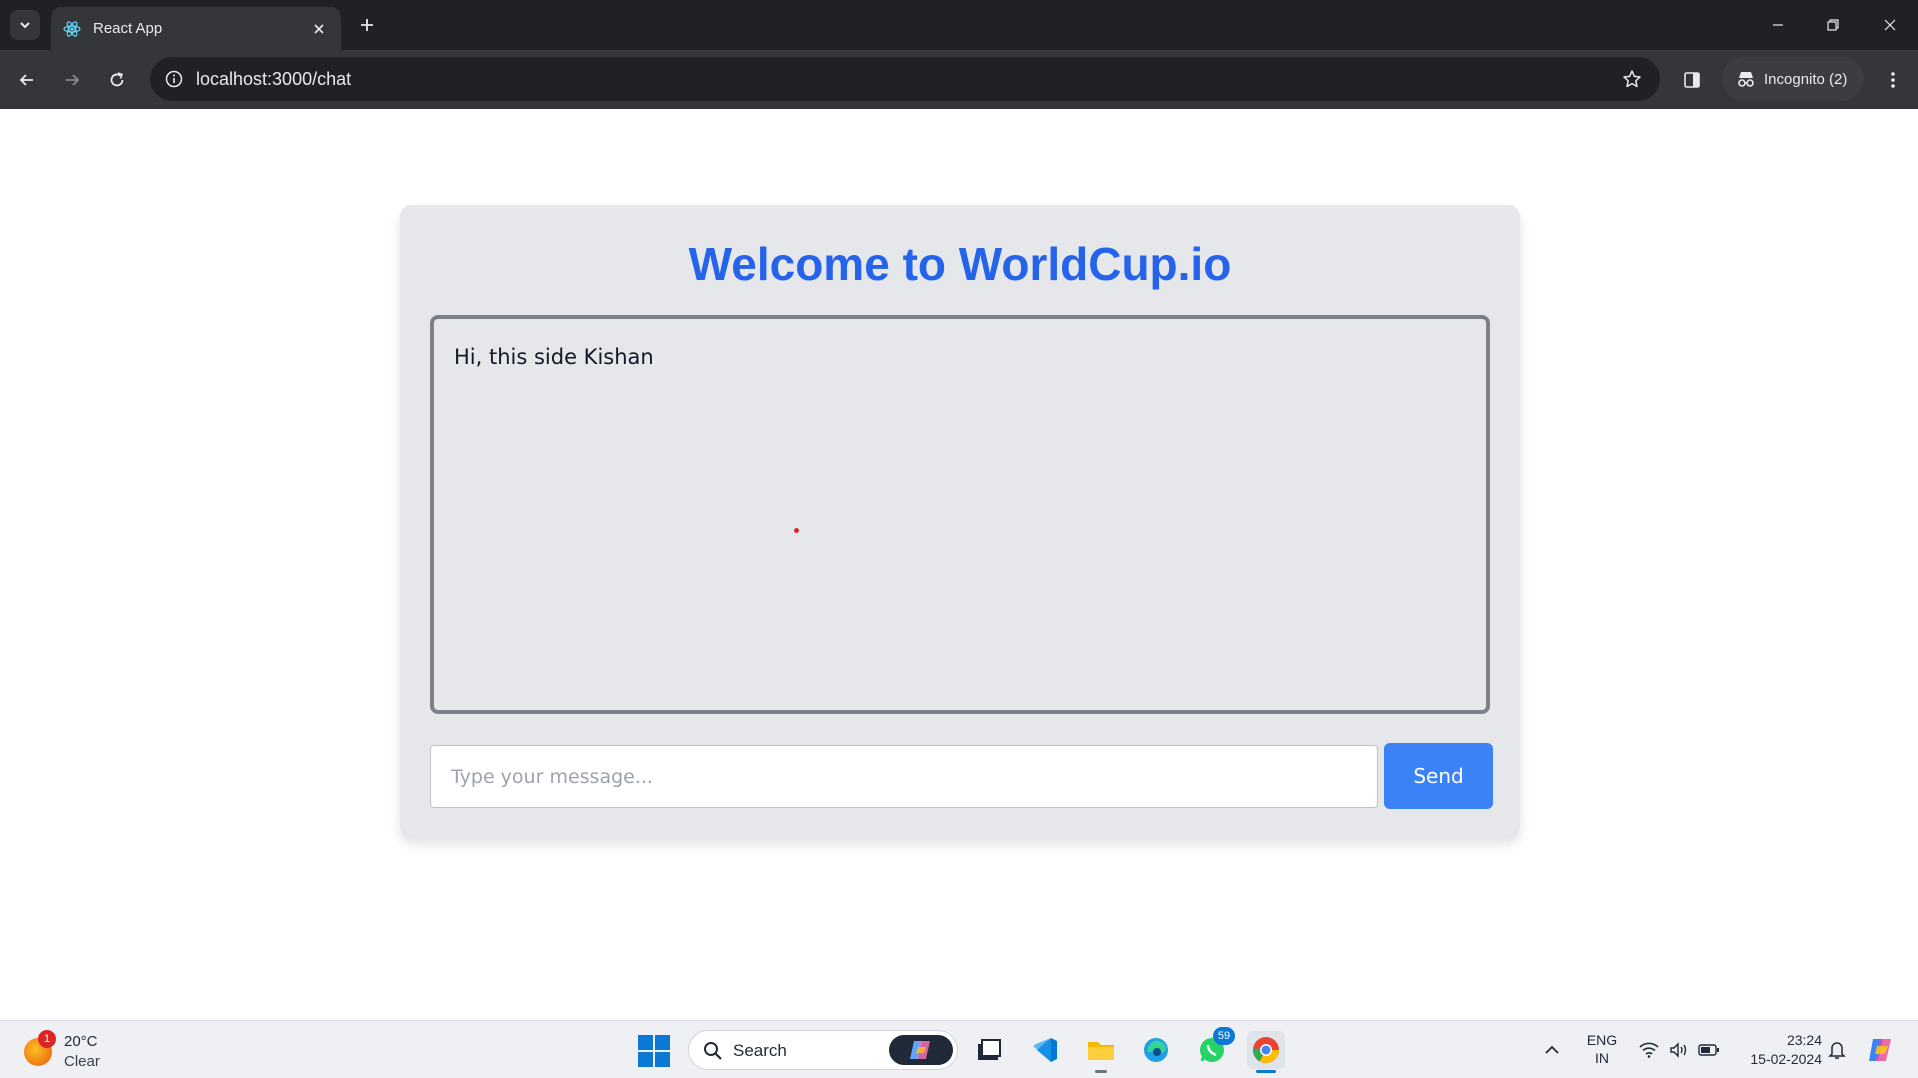 The height and width of the screenshot is (1078, 1918). I want to click on browser-tab-strip: React App, so click(959, 25).